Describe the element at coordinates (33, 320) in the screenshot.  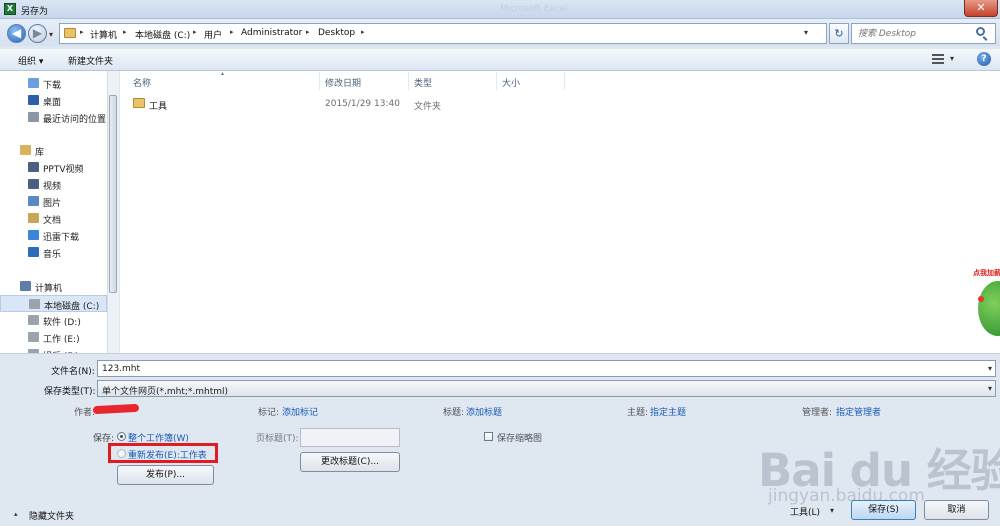
I see `drive-icon` at that location.